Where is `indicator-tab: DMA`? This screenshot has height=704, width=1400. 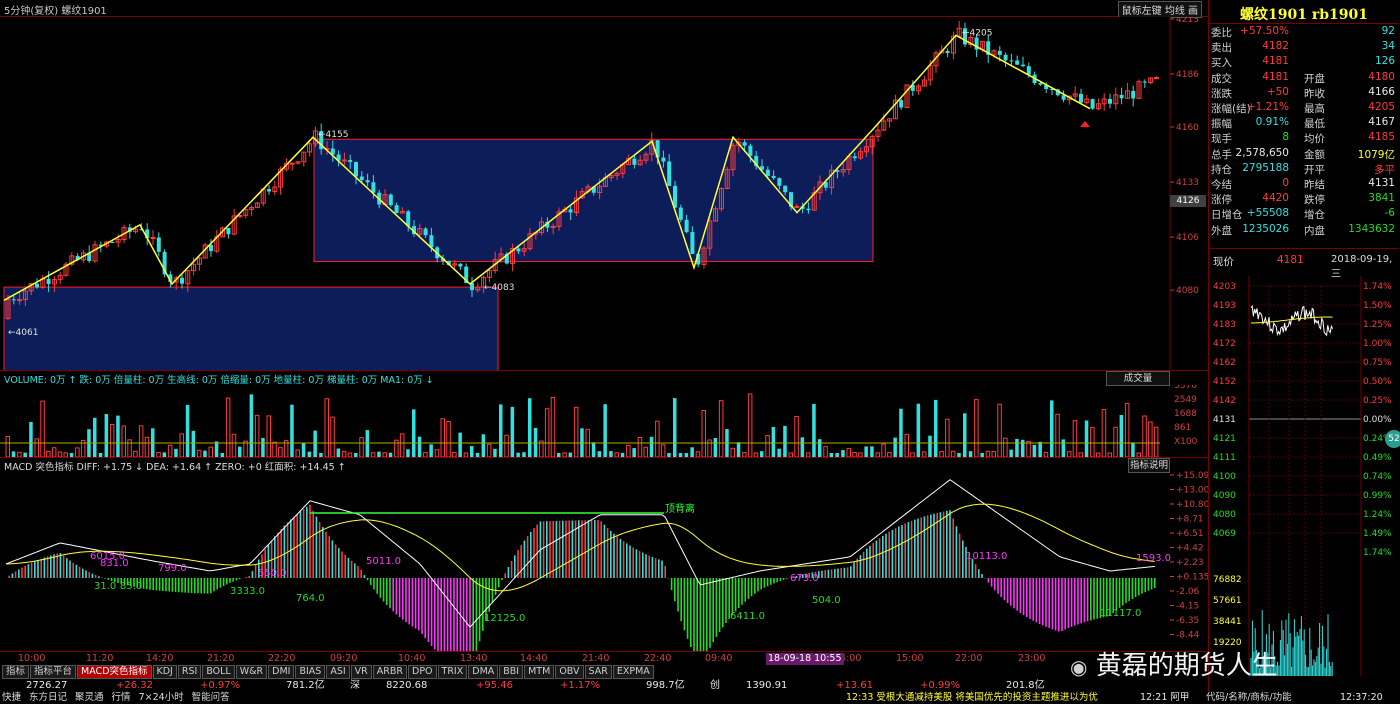
indicator-tab: DMA is located at coordinates (483, 672).